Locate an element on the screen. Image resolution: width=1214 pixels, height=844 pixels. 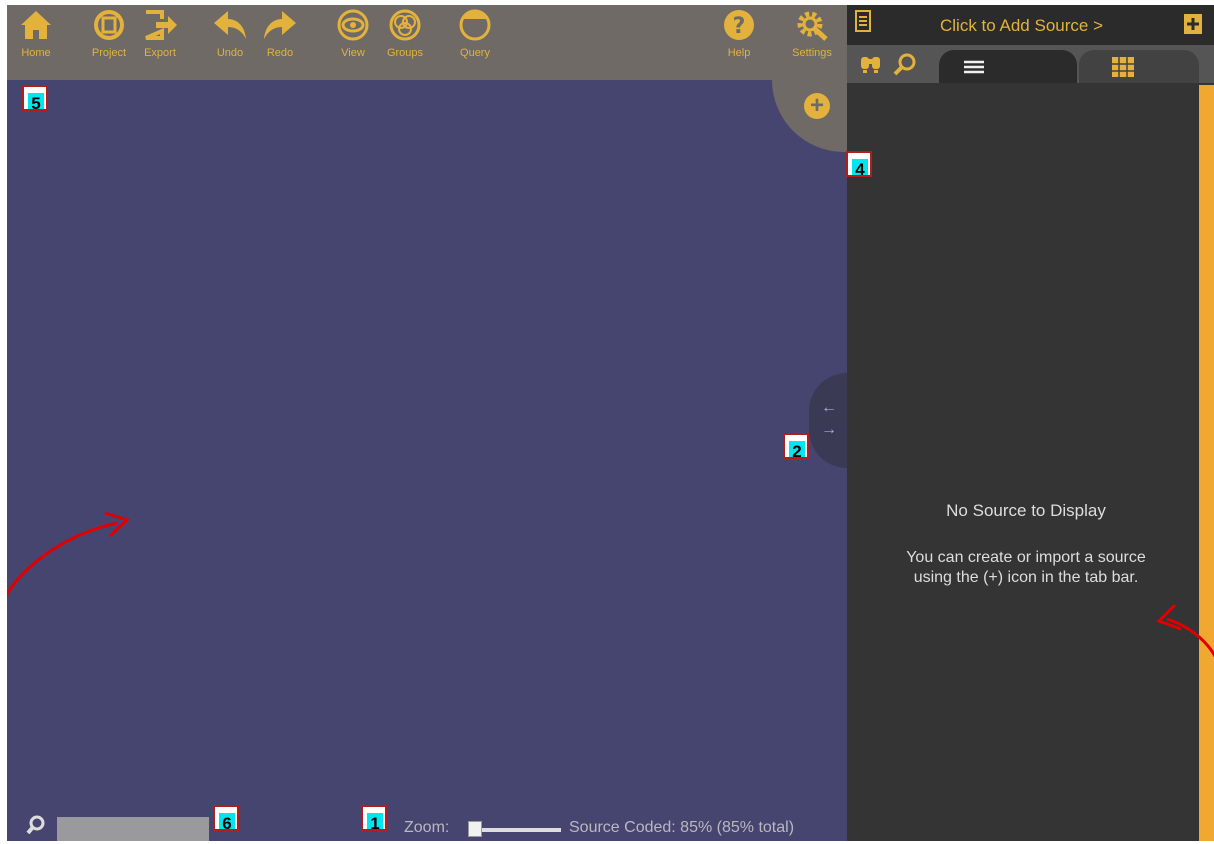
project-label: Project is located at coordinates (109, 53).